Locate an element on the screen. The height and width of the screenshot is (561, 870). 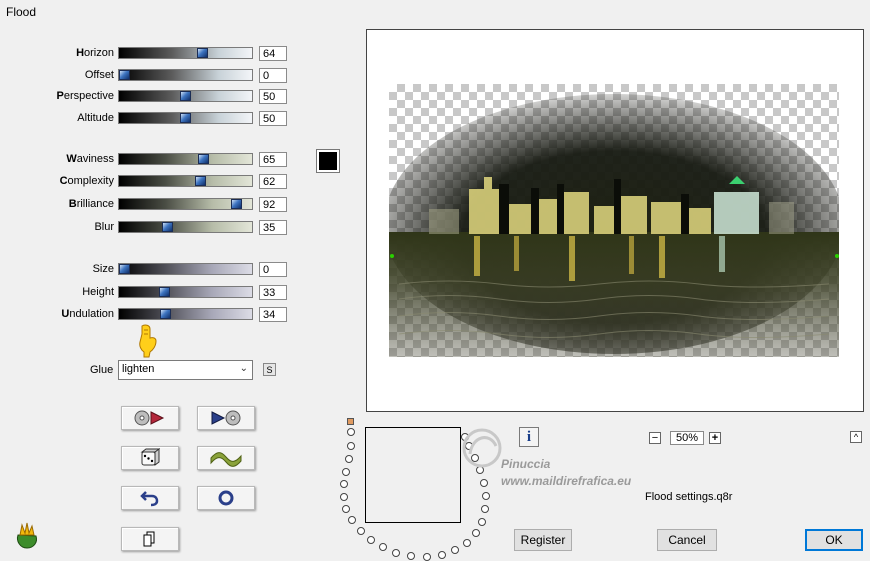
slider-value-field: 35 is located at coordinates (273, 227).